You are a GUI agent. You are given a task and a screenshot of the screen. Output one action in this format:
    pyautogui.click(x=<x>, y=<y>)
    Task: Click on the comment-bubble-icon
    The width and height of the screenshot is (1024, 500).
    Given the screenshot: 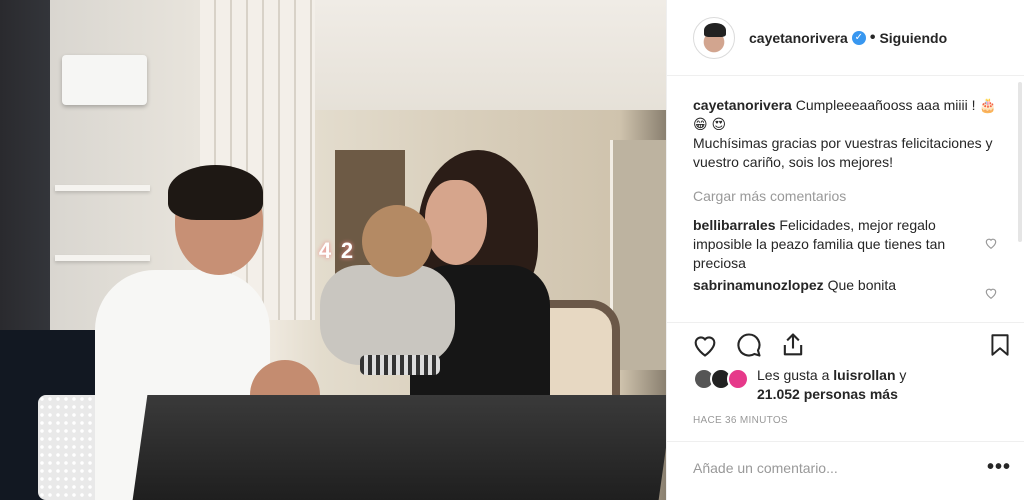 What is the action you would take?
    pyautogui.click(x=749, y=345)
    